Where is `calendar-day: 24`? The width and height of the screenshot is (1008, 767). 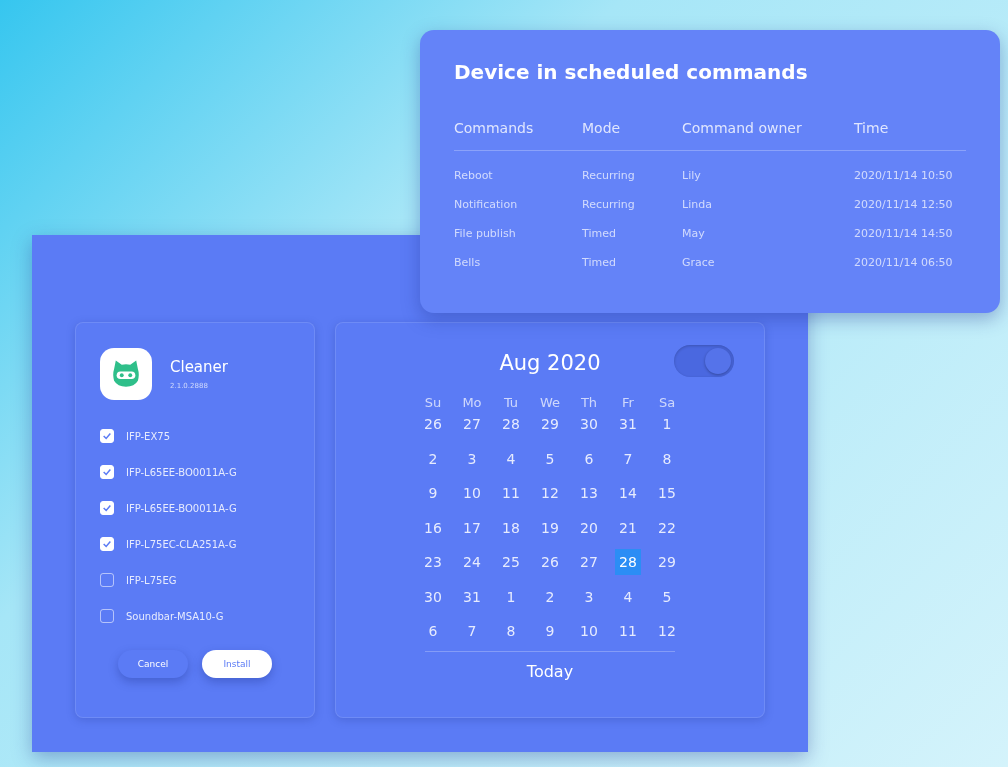
calendar-day: 24 is located at coordinates (472, 562).